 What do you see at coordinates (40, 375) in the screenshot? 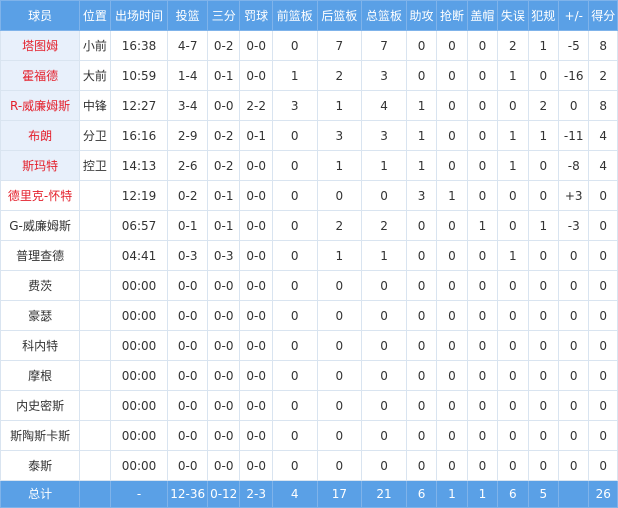
I see `player-name-link: 摩根` at bounding box center [40, 375].